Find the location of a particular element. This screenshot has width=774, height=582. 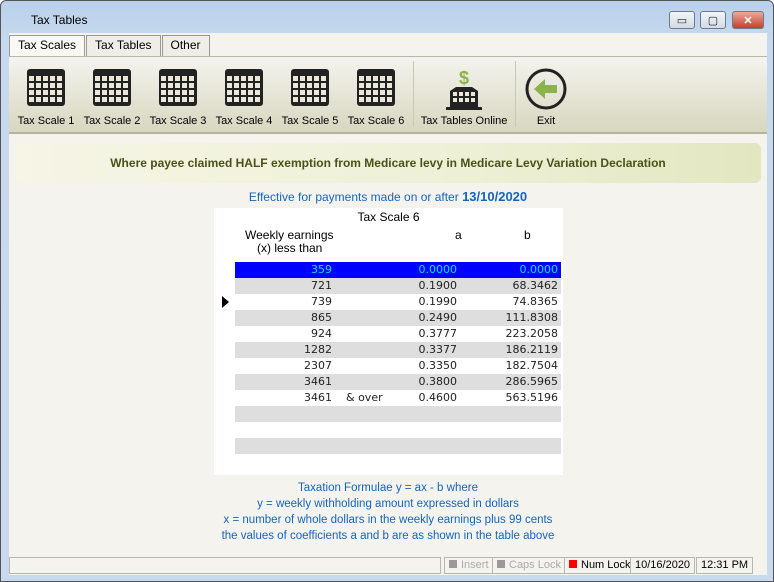

tax-scale-6-button: Tax Scale 6 is located at coordinates (376, 96).